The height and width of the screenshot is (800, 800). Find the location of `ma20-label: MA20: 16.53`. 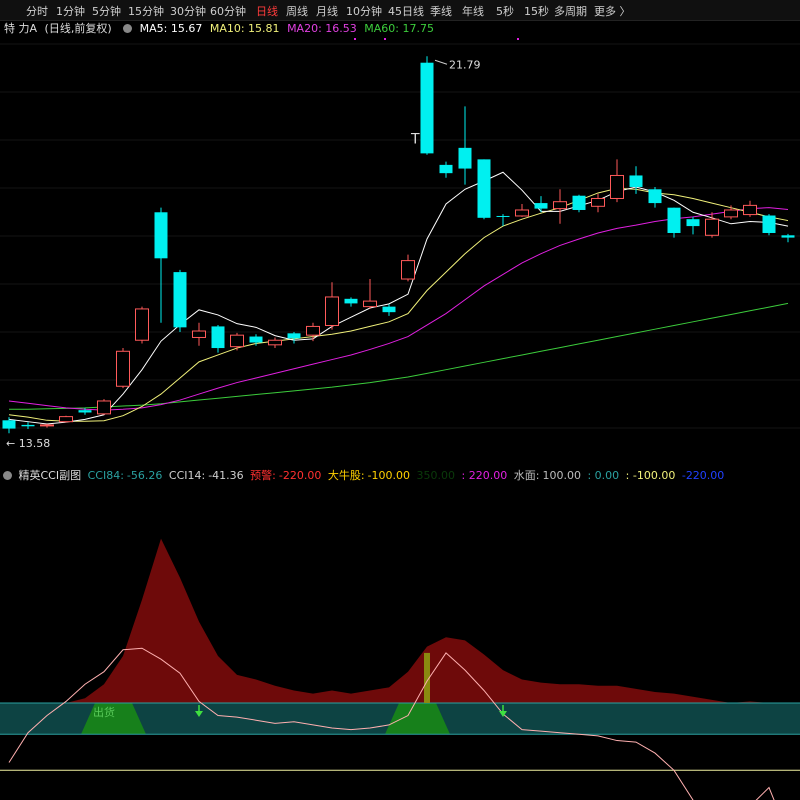

ma20-label: MA20: 16.53 is located at coordinates (322, 28).